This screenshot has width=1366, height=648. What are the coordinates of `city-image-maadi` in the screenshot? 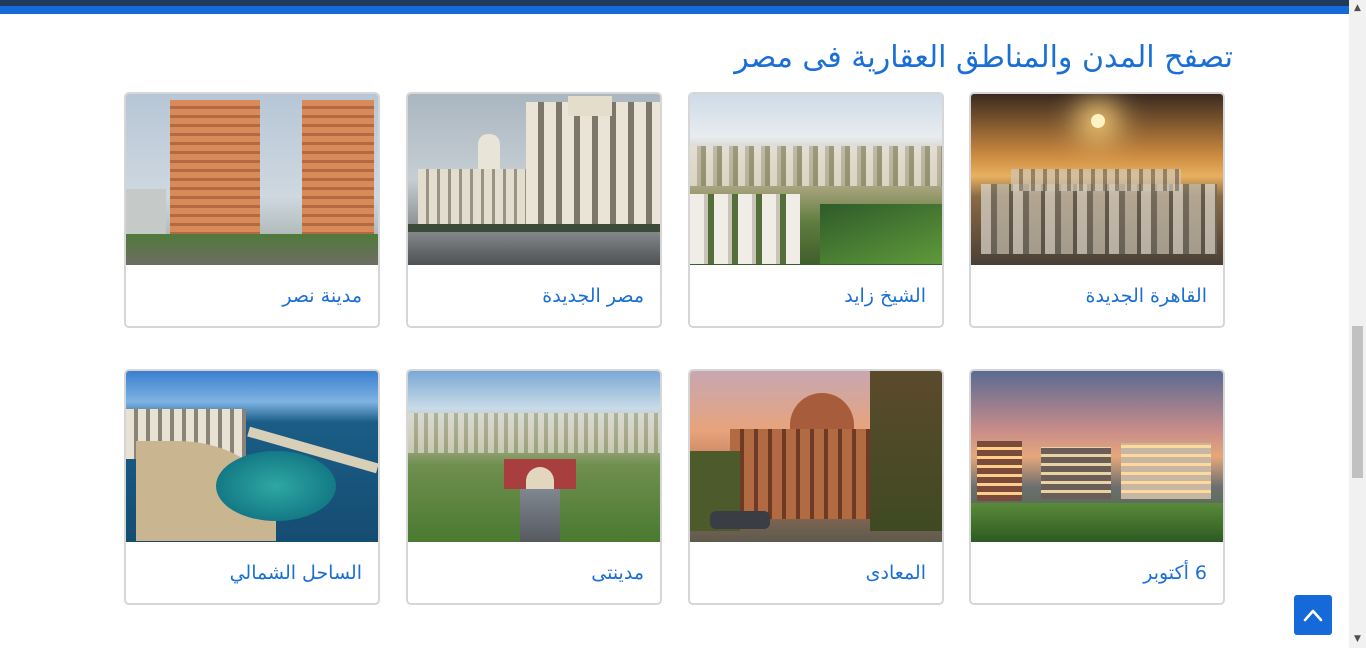 It's located at (816, 456).